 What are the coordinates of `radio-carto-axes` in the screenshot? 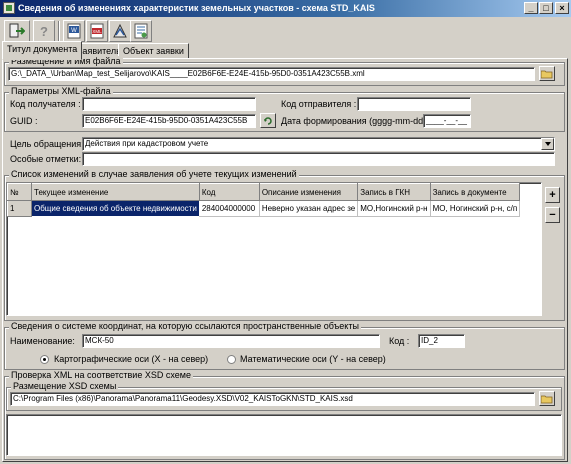 It's located at (44, 359).